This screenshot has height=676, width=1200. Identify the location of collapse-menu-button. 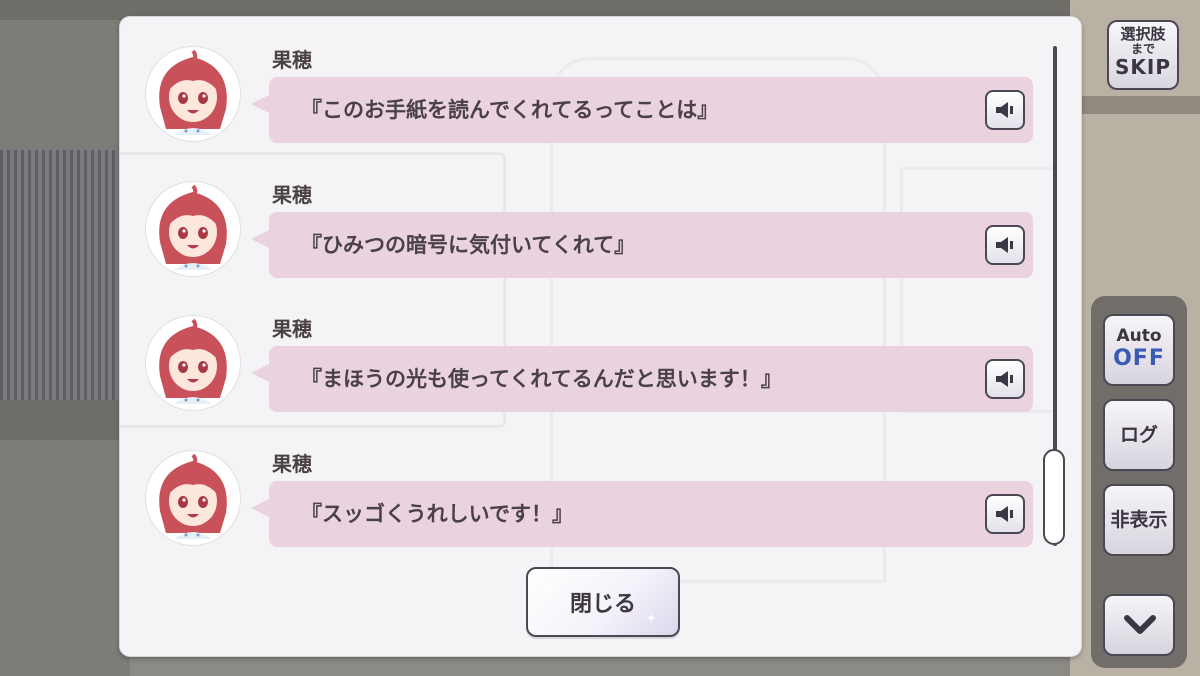
(1139, 625).